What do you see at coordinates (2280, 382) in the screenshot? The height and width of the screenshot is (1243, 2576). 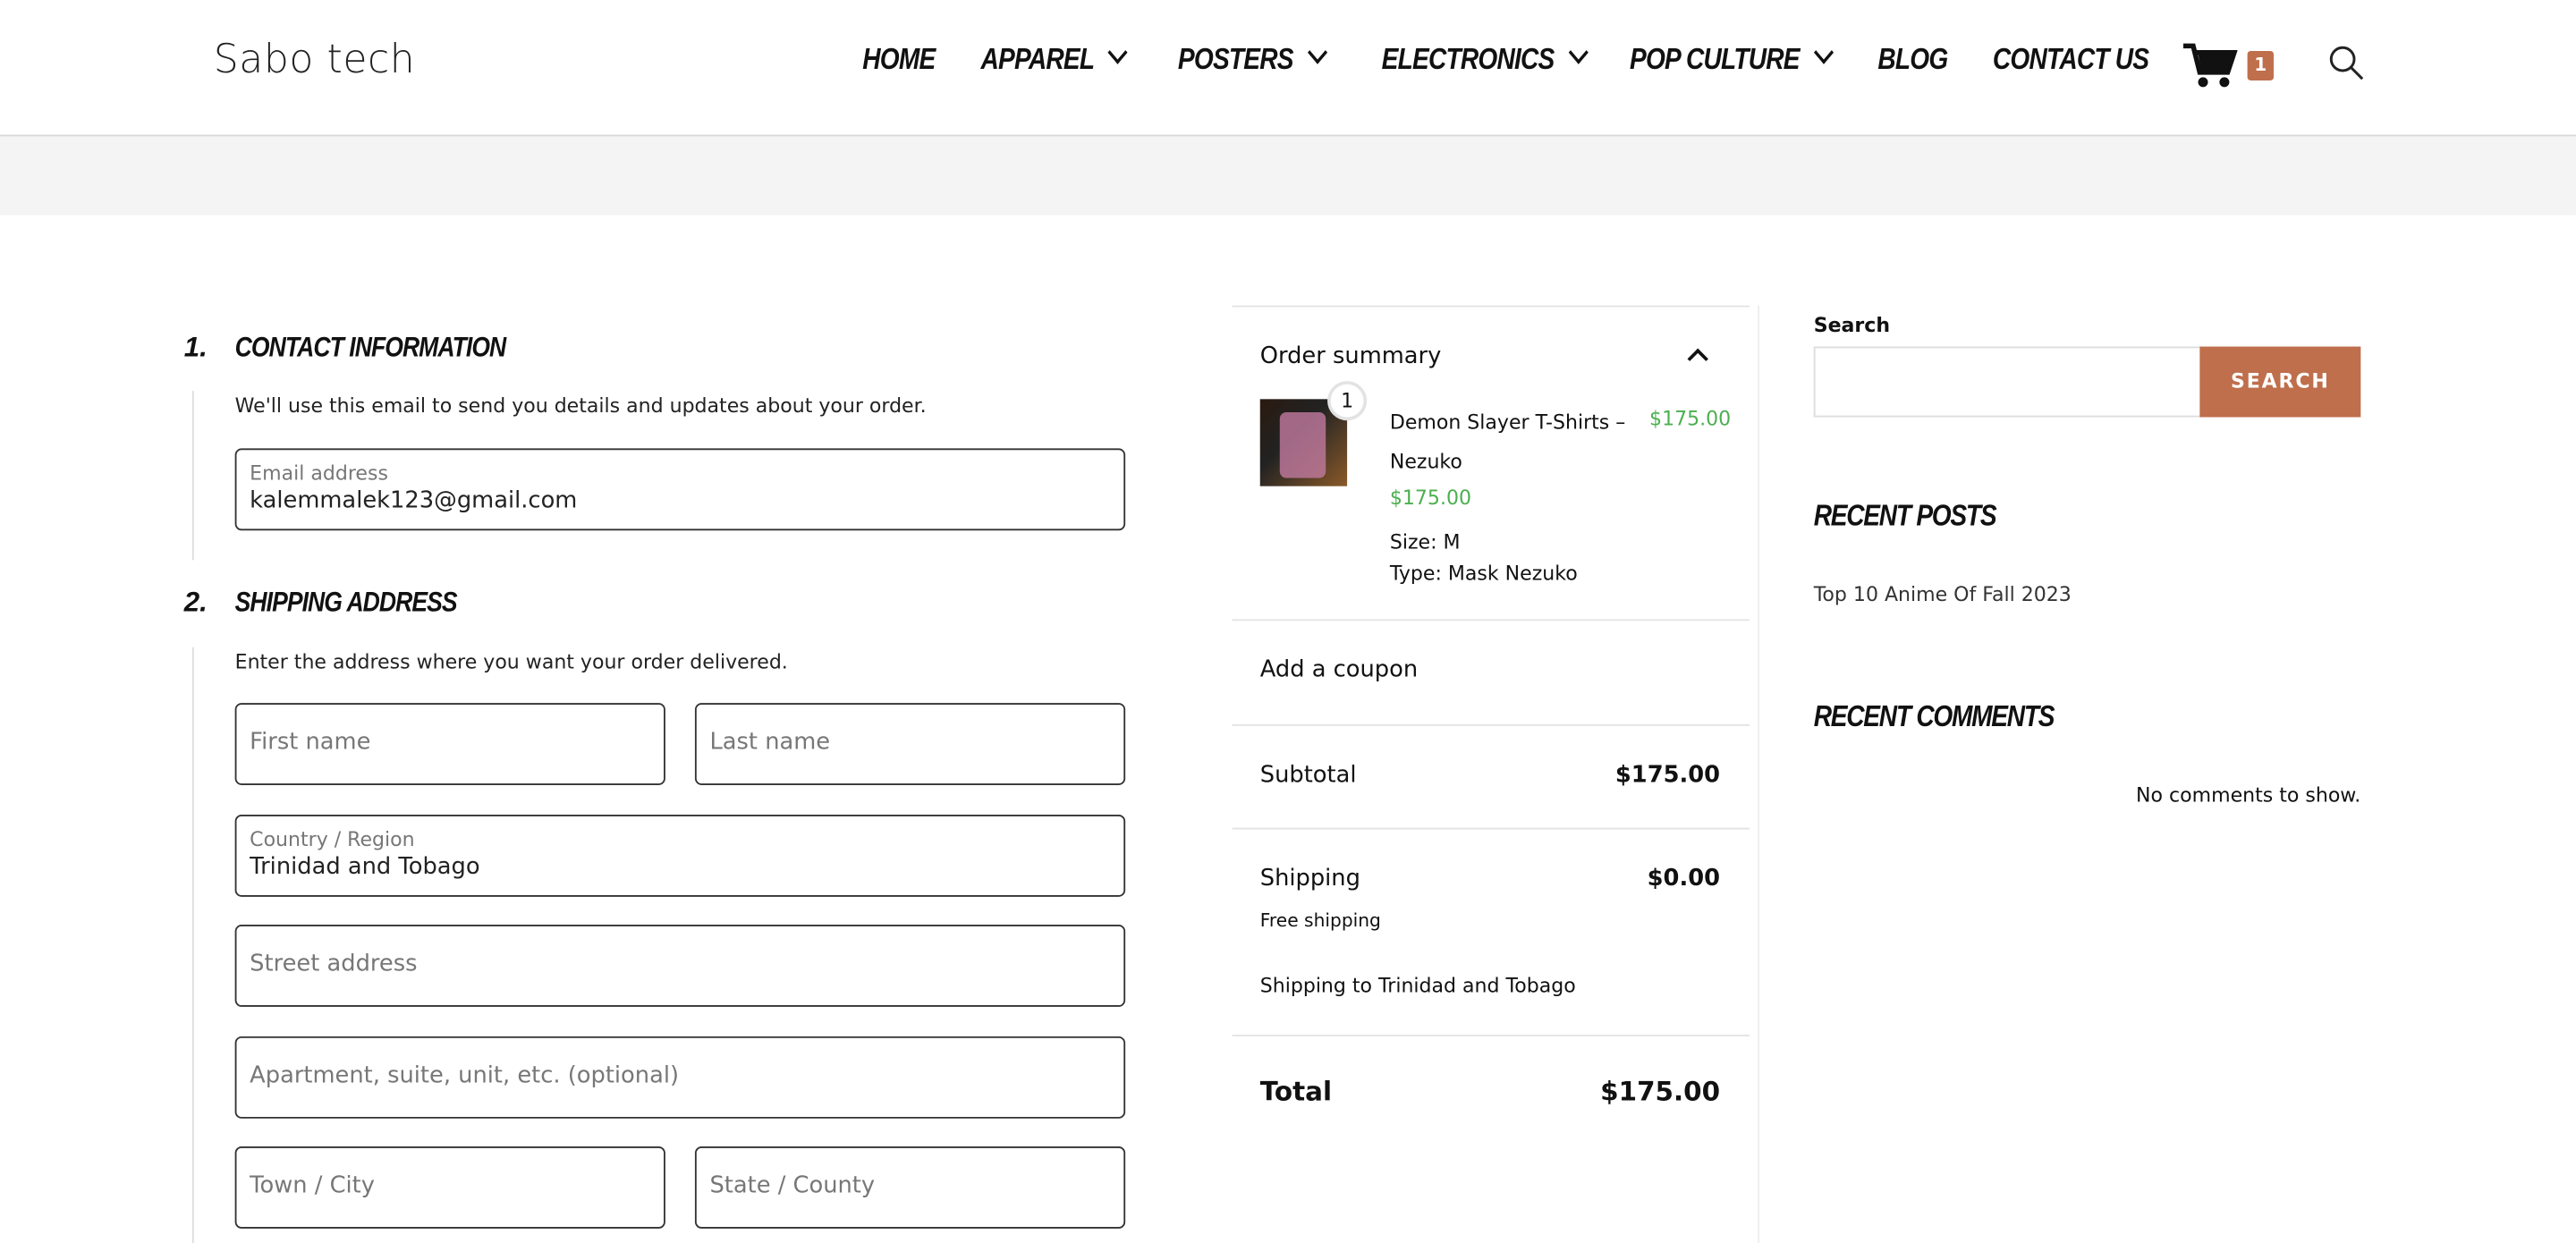 I see `search-button: SEARCH` at bounding box center [2280, 382].